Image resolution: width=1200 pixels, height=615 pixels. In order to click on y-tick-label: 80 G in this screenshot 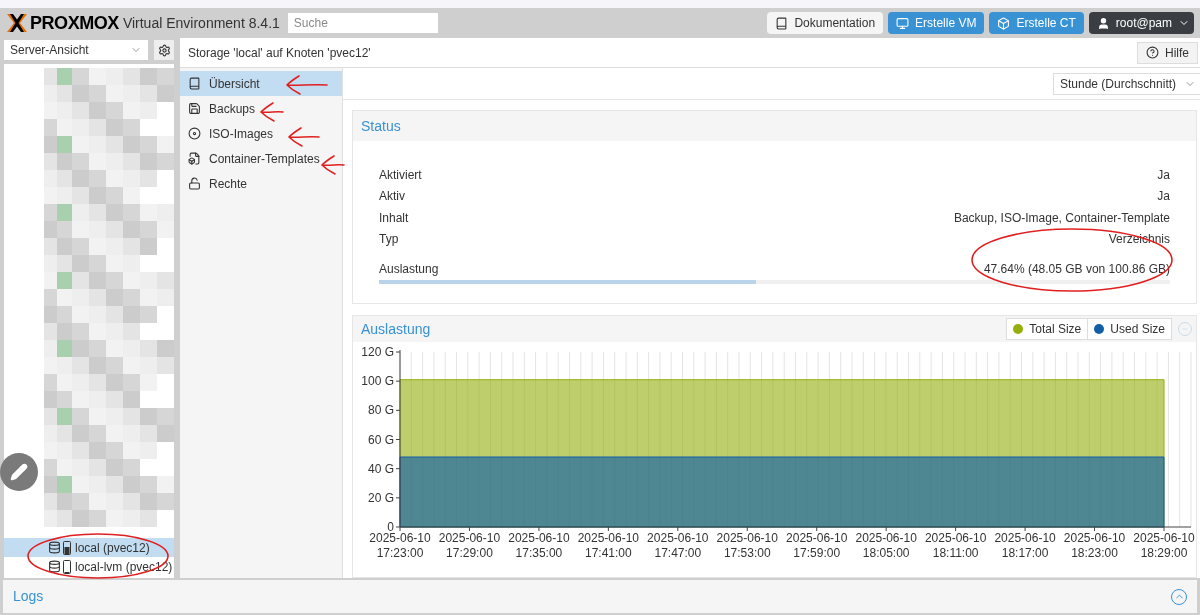, I will do `click(381, 410)`.